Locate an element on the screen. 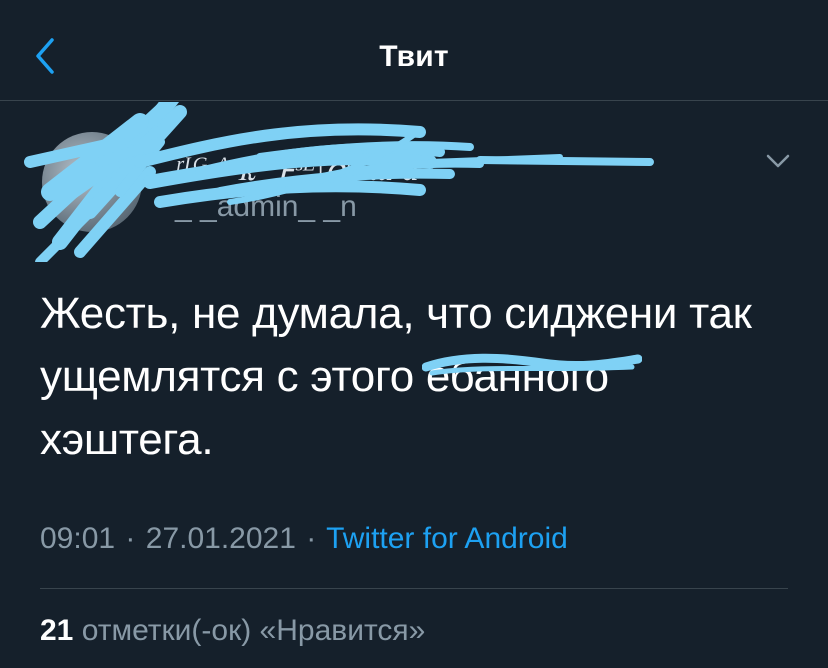  likes-label: отметки(-ок) «Нравится» is located at coordinates (253, 630).